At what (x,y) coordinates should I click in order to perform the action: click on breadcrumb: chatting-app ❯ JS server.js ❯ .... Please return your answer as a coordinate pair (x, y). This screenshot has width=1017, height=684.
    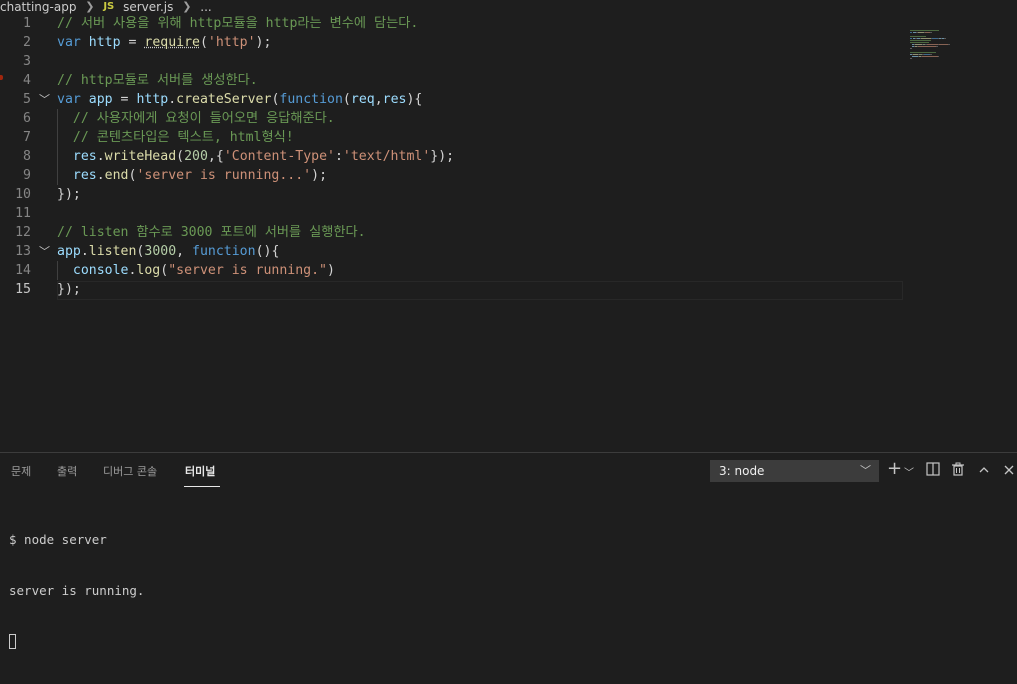
    Looking at the image, I should click on (508, 7).